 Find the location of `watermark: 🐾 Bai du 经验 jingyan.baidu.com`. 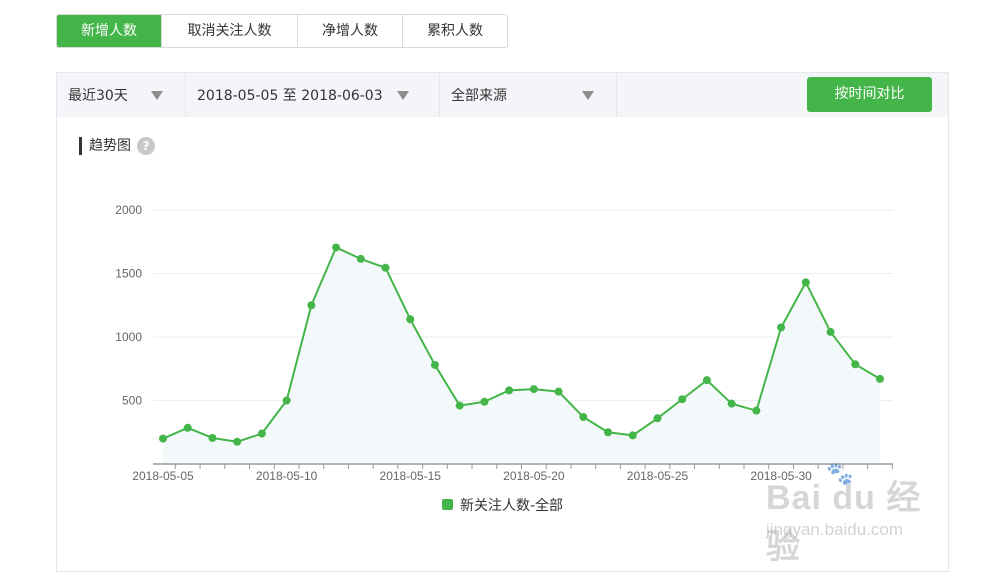

watermark: 🐾 Bai du 经验 jingyan.baidu.com is located at coordinates (857, 514).